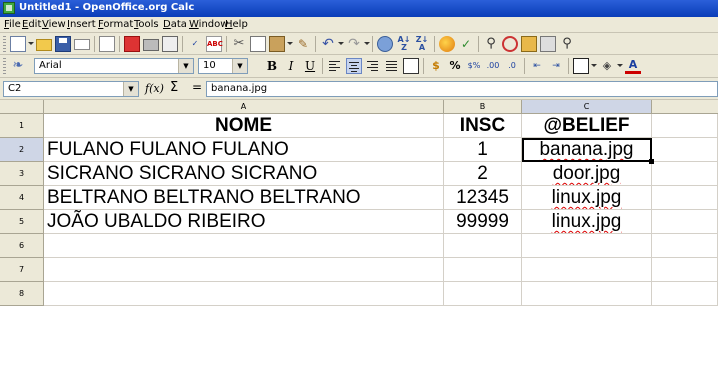 The width and height of the screenshot is (718, 378). Describe the element at coordinates (474, 66) in the screenshot. I see `standard-number-format-icon: $%` at that location.